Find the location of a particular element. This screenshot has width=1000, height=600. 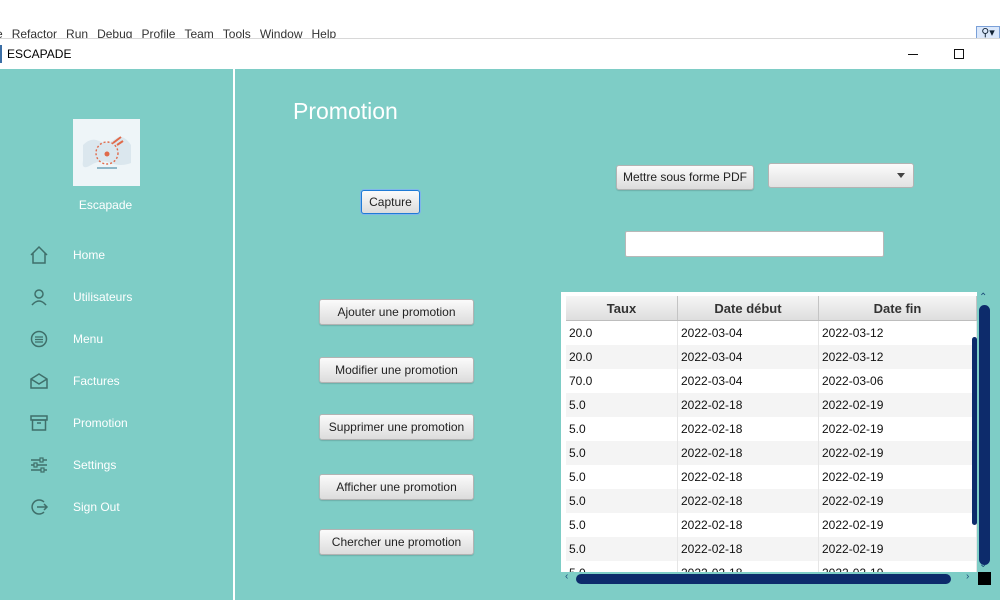

table-cell: 2022-03-06 is located at coordinates (898, 381).